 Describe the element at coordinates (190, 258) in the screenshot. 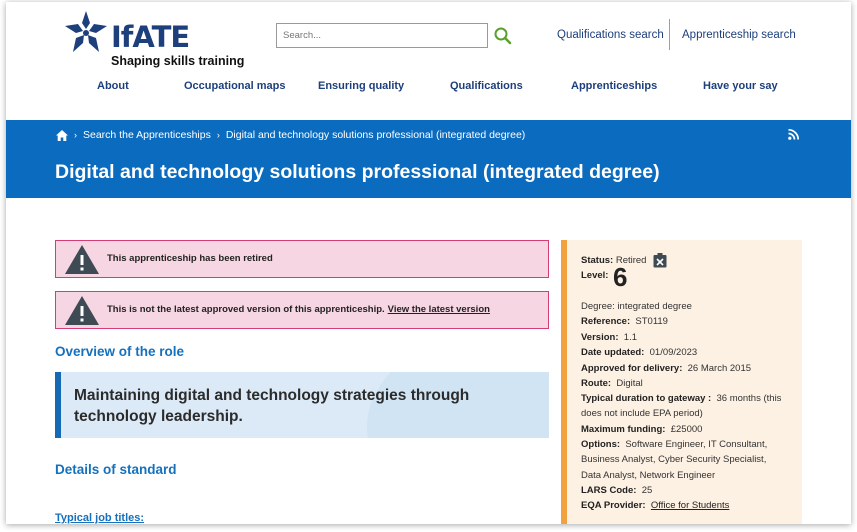

I see `alert-message: This apprenticeship has been retired` at that location.